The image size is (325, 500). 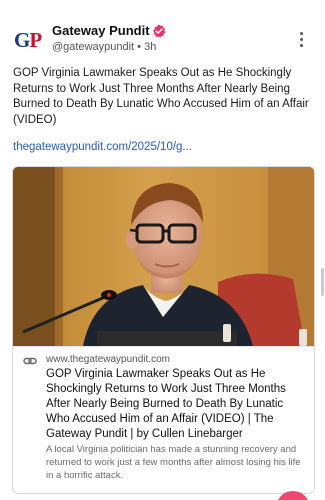 I want to click on verified-badge-icon, so click(x=159, y=31).